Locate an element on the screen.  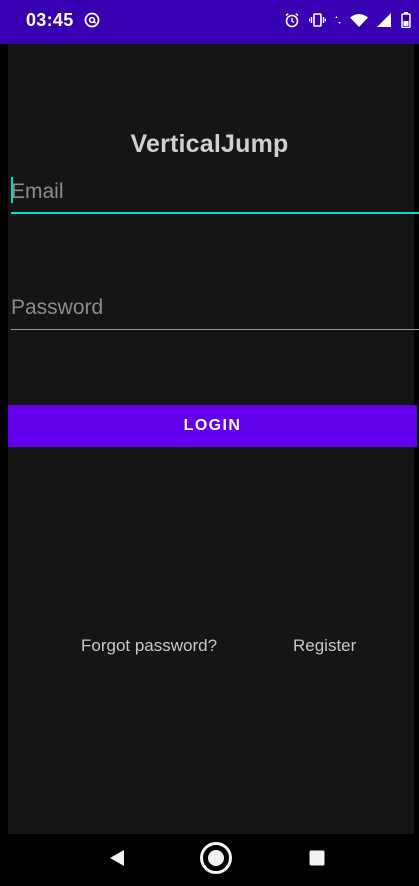
password-field is located at coordinates (215, 310).